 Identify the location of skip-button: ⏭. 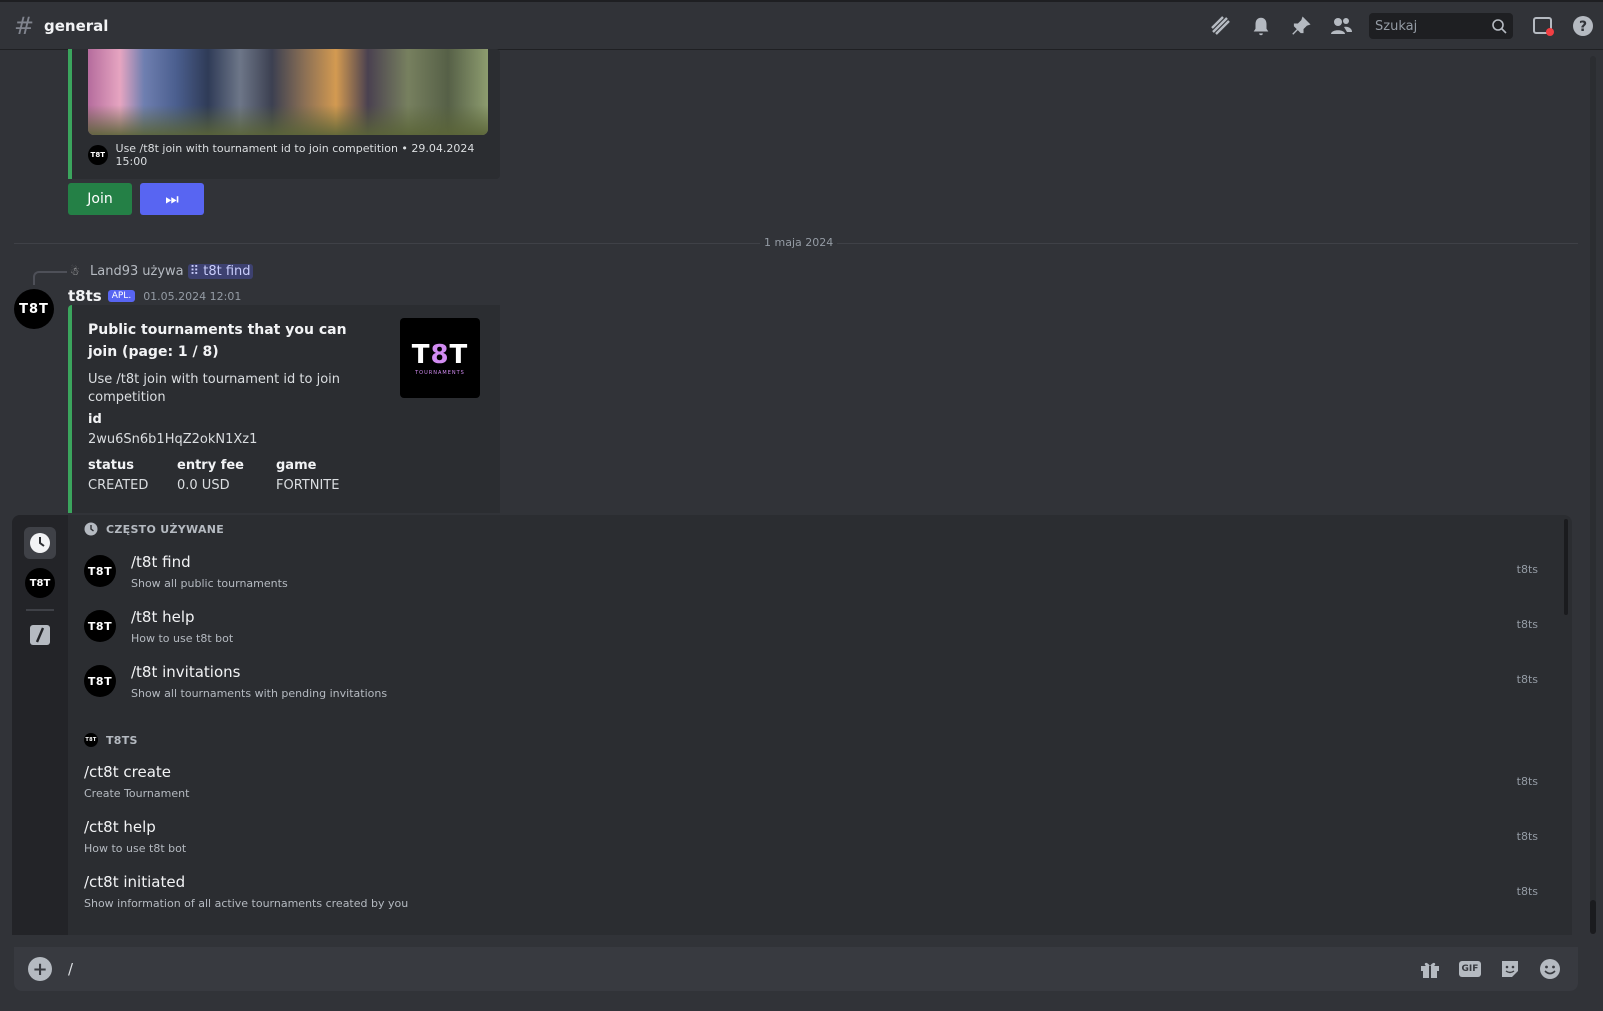
(172, 199).